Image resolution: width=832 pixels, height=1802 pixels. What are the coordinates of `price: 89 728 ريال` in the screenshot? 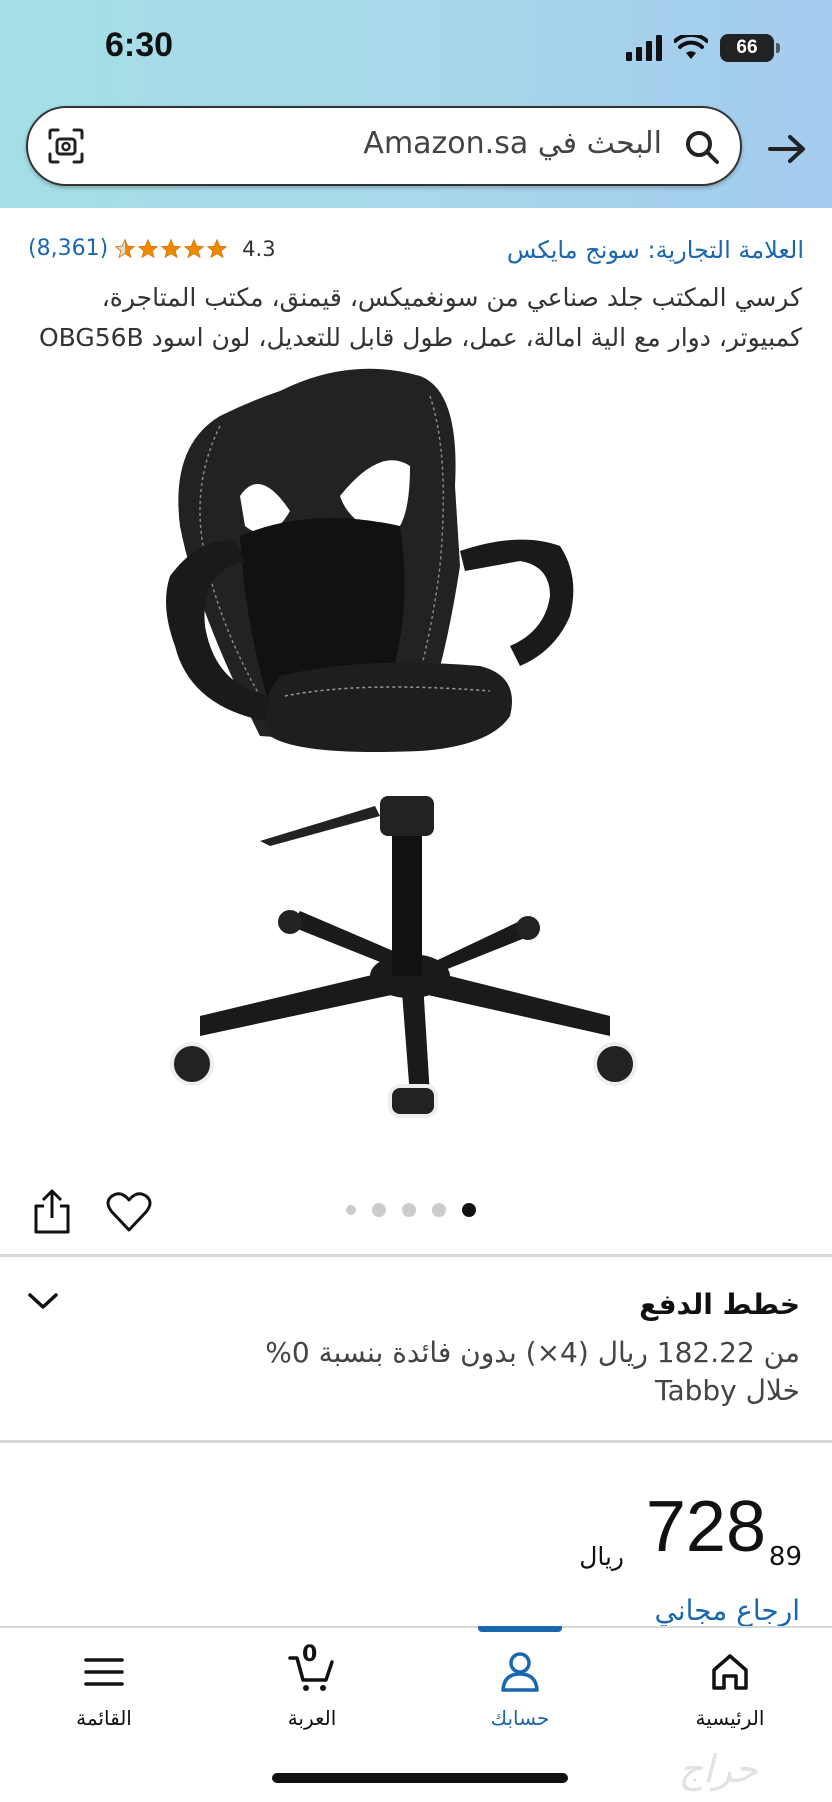 It's located at (672, 1531).